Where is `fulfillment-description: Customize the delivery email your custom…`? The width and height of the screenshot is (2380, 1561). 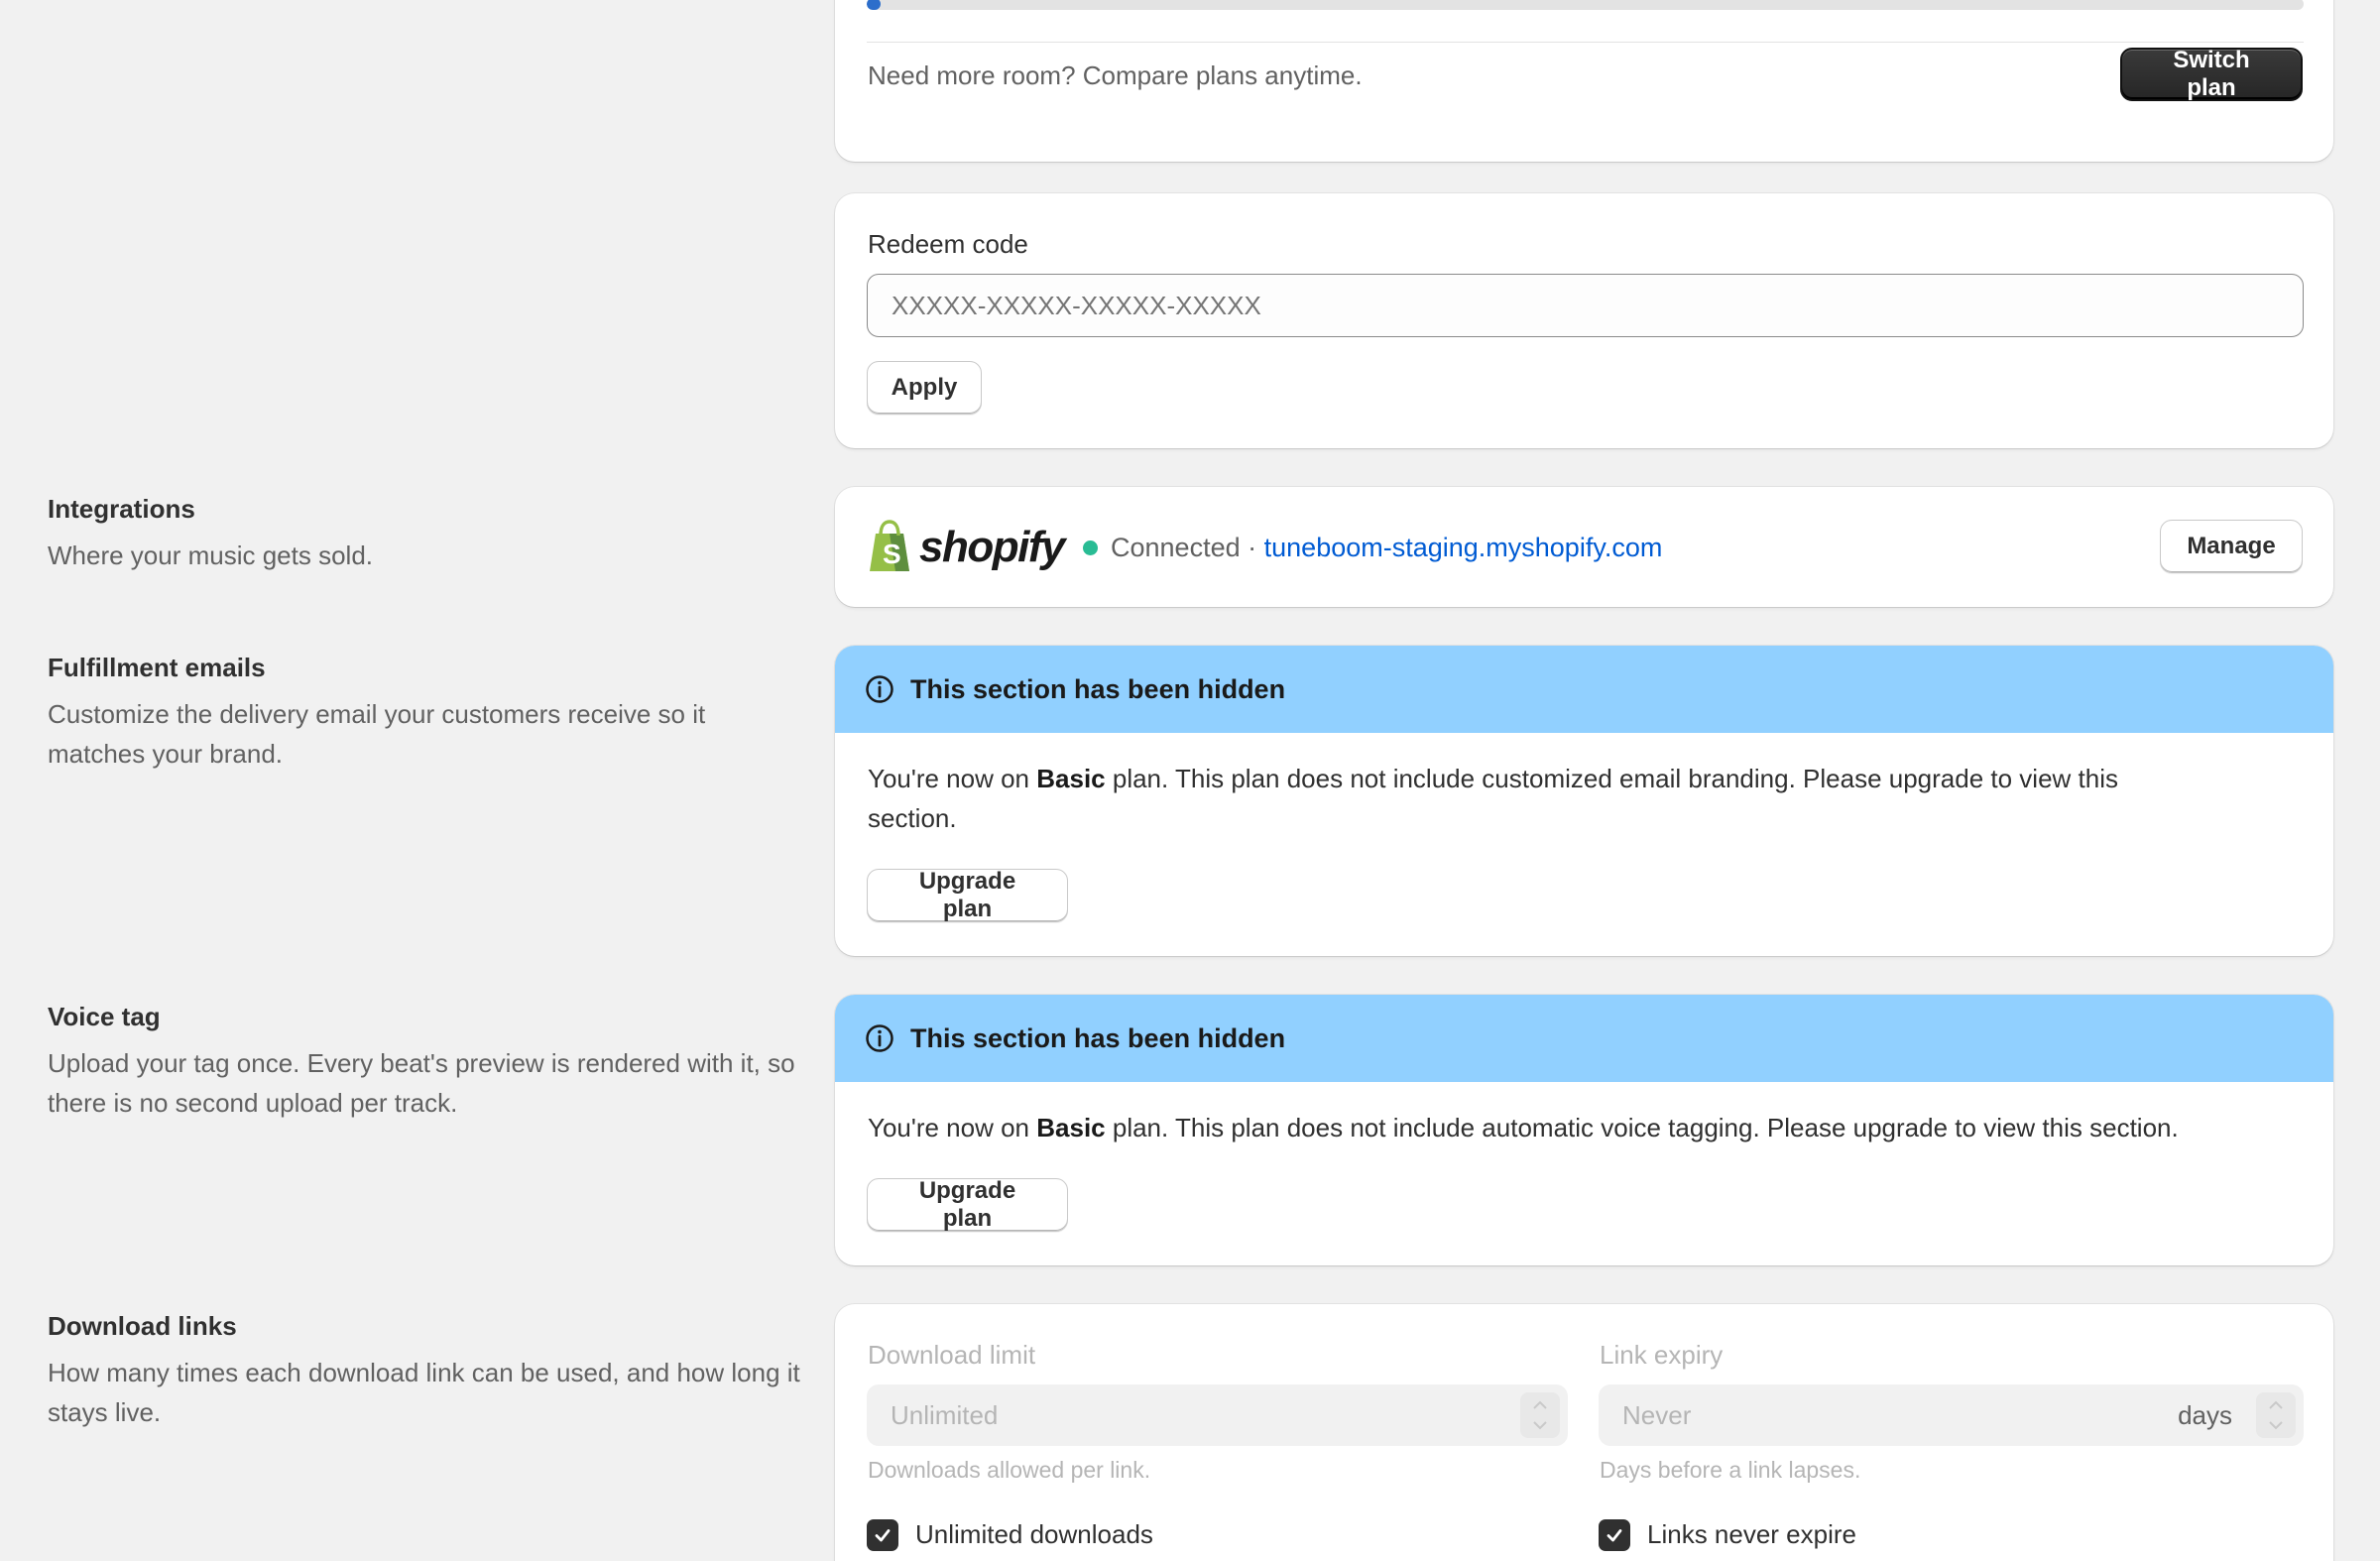 fulfillment-description: Customize the delivery email your custom… is located at coordinates (377, 734).